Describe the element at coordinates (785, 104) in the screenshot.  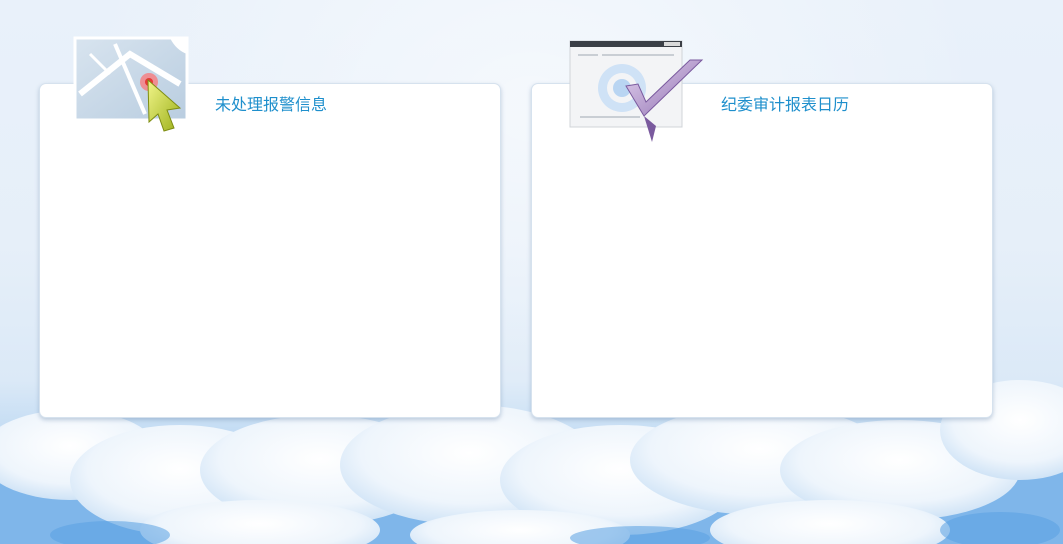
I see `audit-calendar-title: 纪委审计报表日历` at that location.